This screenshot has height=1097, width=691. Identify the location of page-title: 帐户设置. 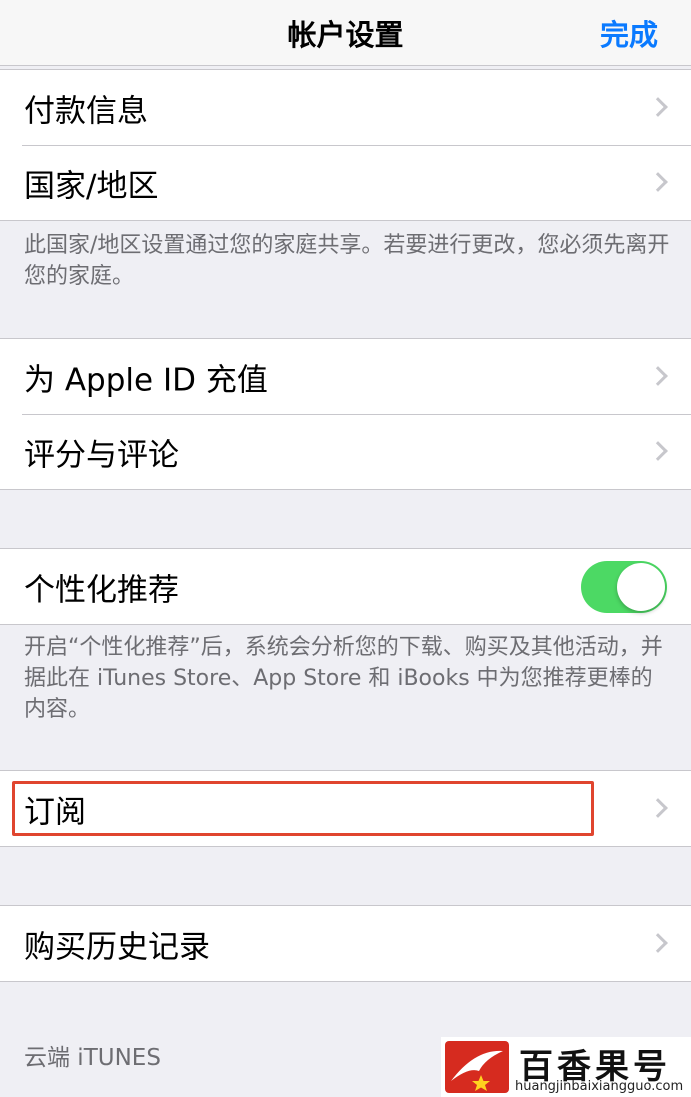
(345, 35).